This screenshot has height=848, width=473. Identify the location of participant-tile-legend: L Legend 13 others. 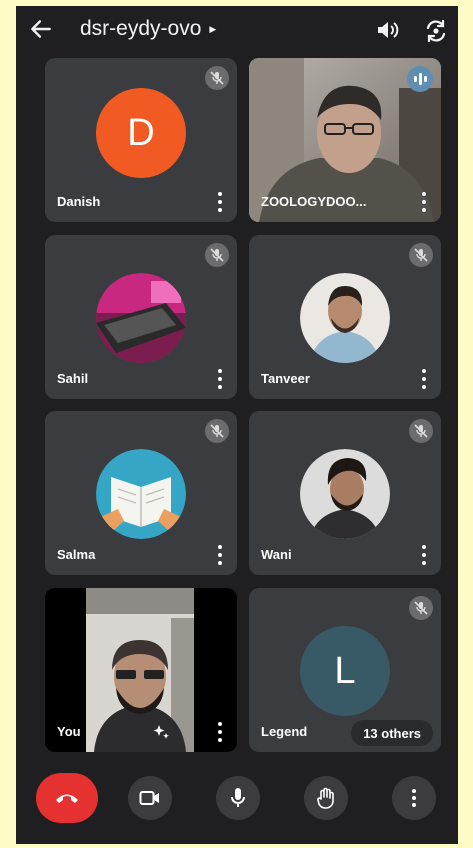
(345, 670).